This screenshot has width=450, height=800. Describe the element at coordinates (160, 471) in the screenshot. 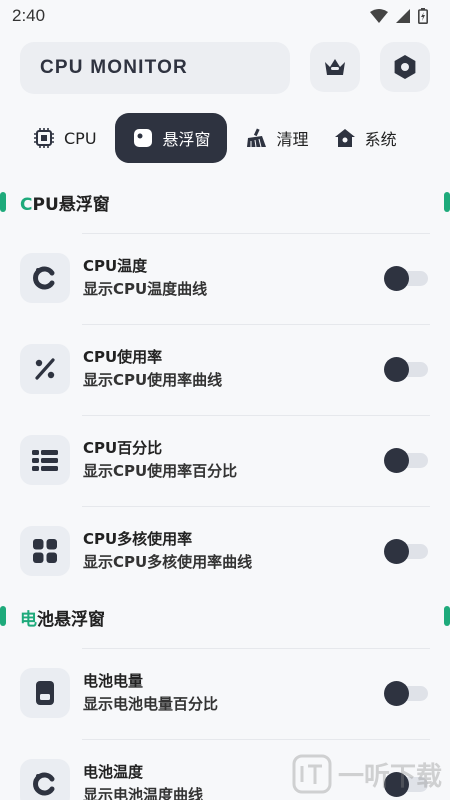

I see `item-subtitle: 显示CPU使用率百分比` at that location.